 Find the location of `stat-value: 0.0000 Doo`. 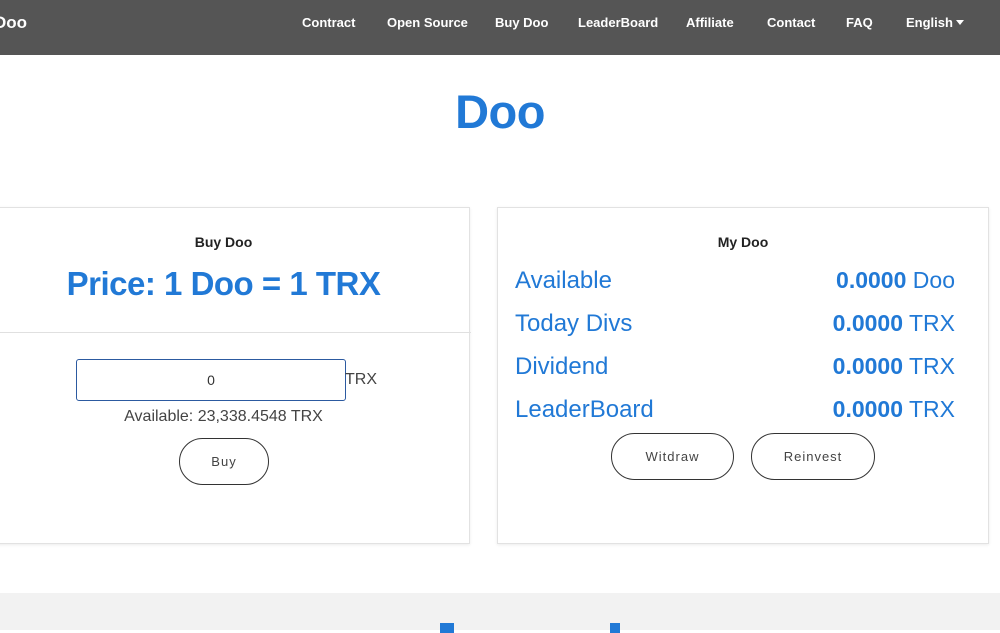

stat-value: 0.0000 Doo is located at coordinates (895, 280).